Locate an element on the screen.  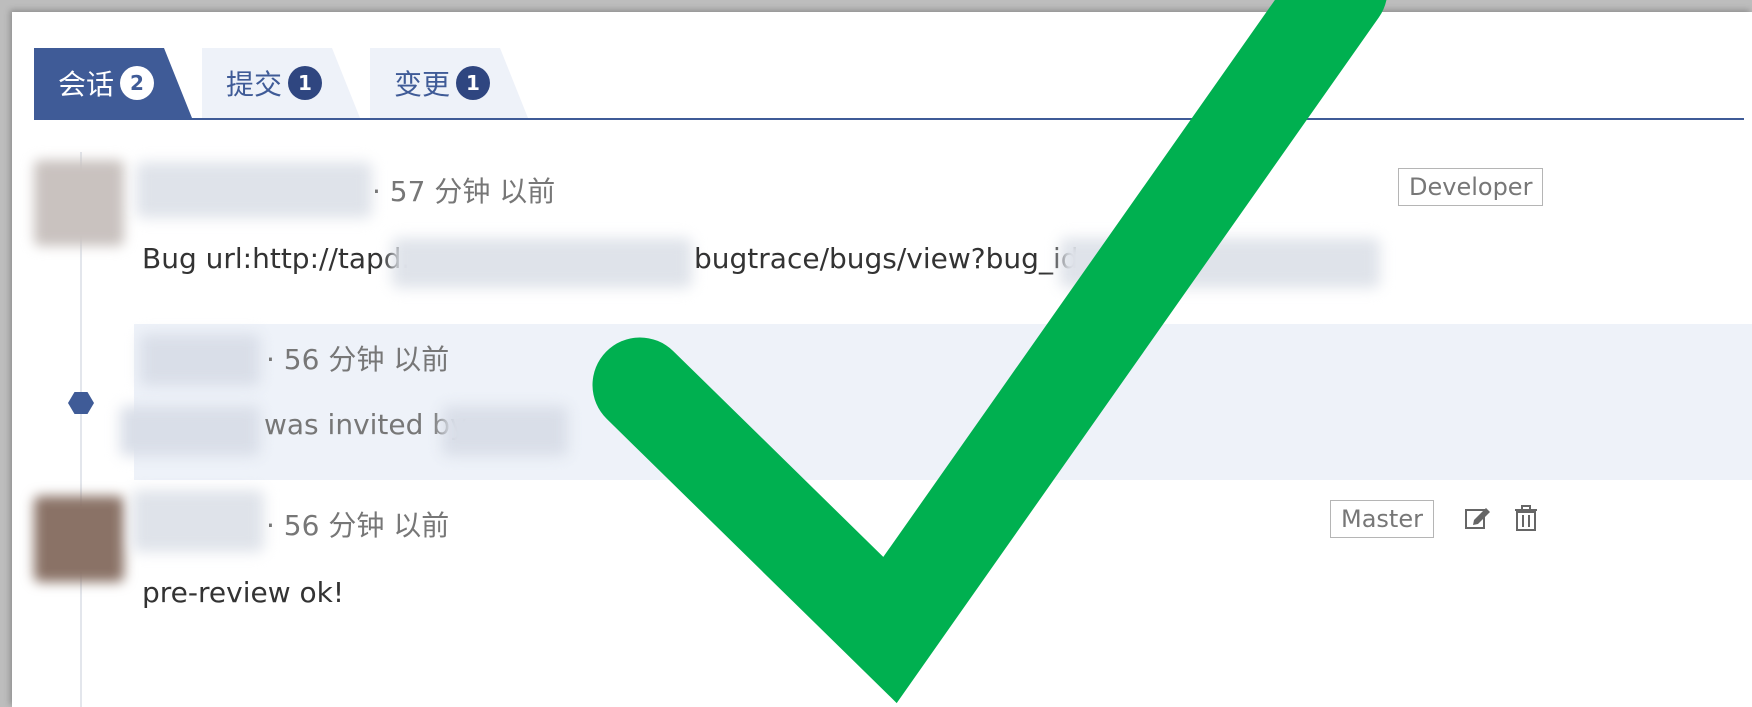
role-badge: Developer is located at coordinates (1471, 187).